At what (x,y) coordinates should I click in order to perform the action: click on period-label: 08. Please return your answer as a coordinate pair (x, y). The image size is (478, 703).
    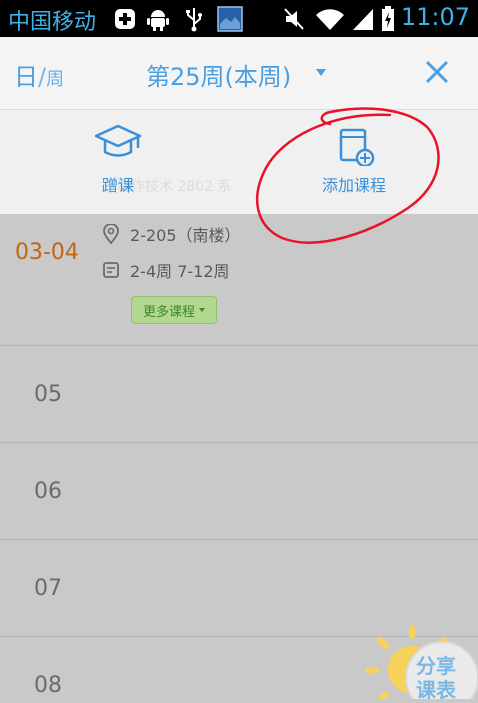
    Looking at the image, I should click on (48, 685).